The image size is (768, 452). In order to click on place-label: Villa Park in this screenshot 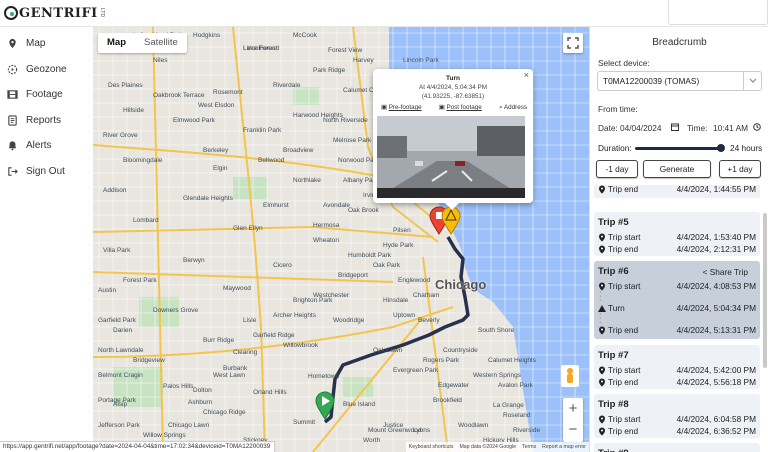, I will do `click(117, 250)`.